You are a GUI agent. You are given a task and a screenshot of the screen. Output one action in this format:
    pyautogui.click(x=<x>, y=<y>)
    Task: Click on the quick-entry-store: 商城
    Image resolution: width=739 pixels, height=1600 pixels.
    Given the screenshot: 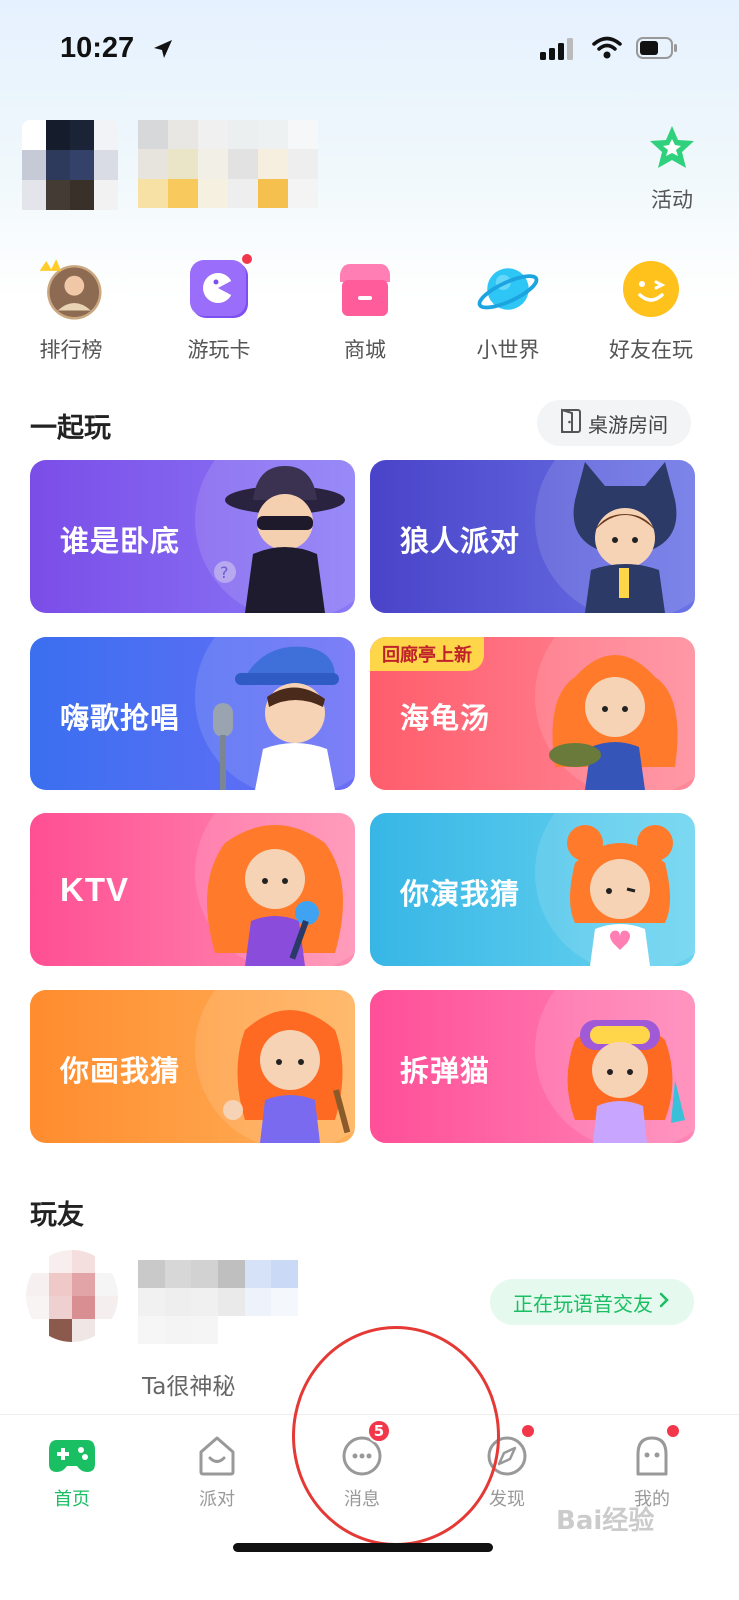 What is the action you would take?
    pyautogui.click(x=365, y=310)
    